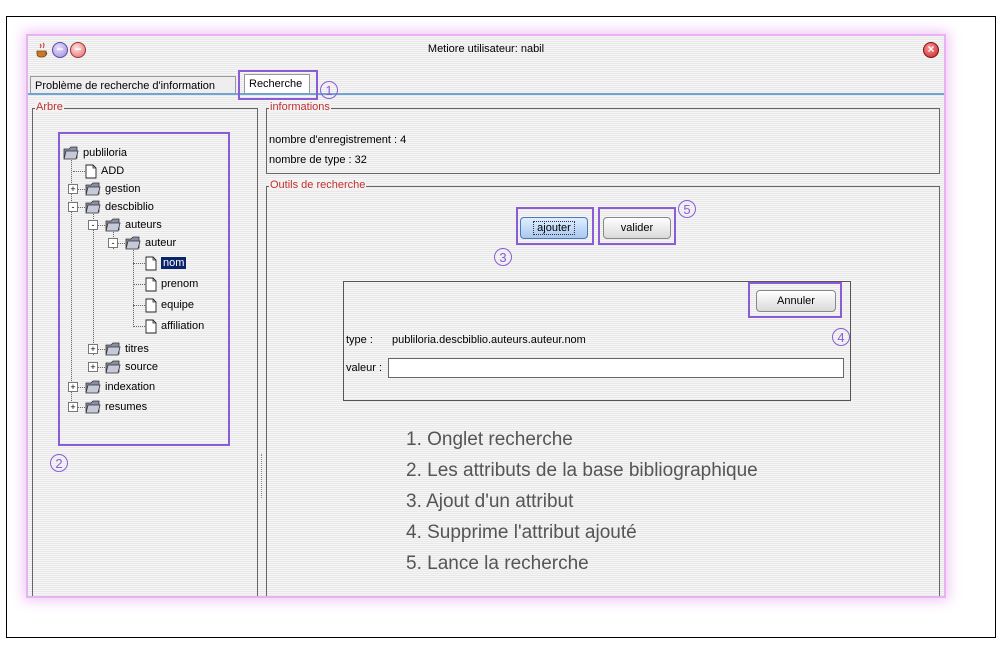 The width and height of the screenshot is (1002, 646). What do you see at coordinates (329, 90) in the screenshot?
I see `callout-number-1: 1` at bounding box center [329, 90].